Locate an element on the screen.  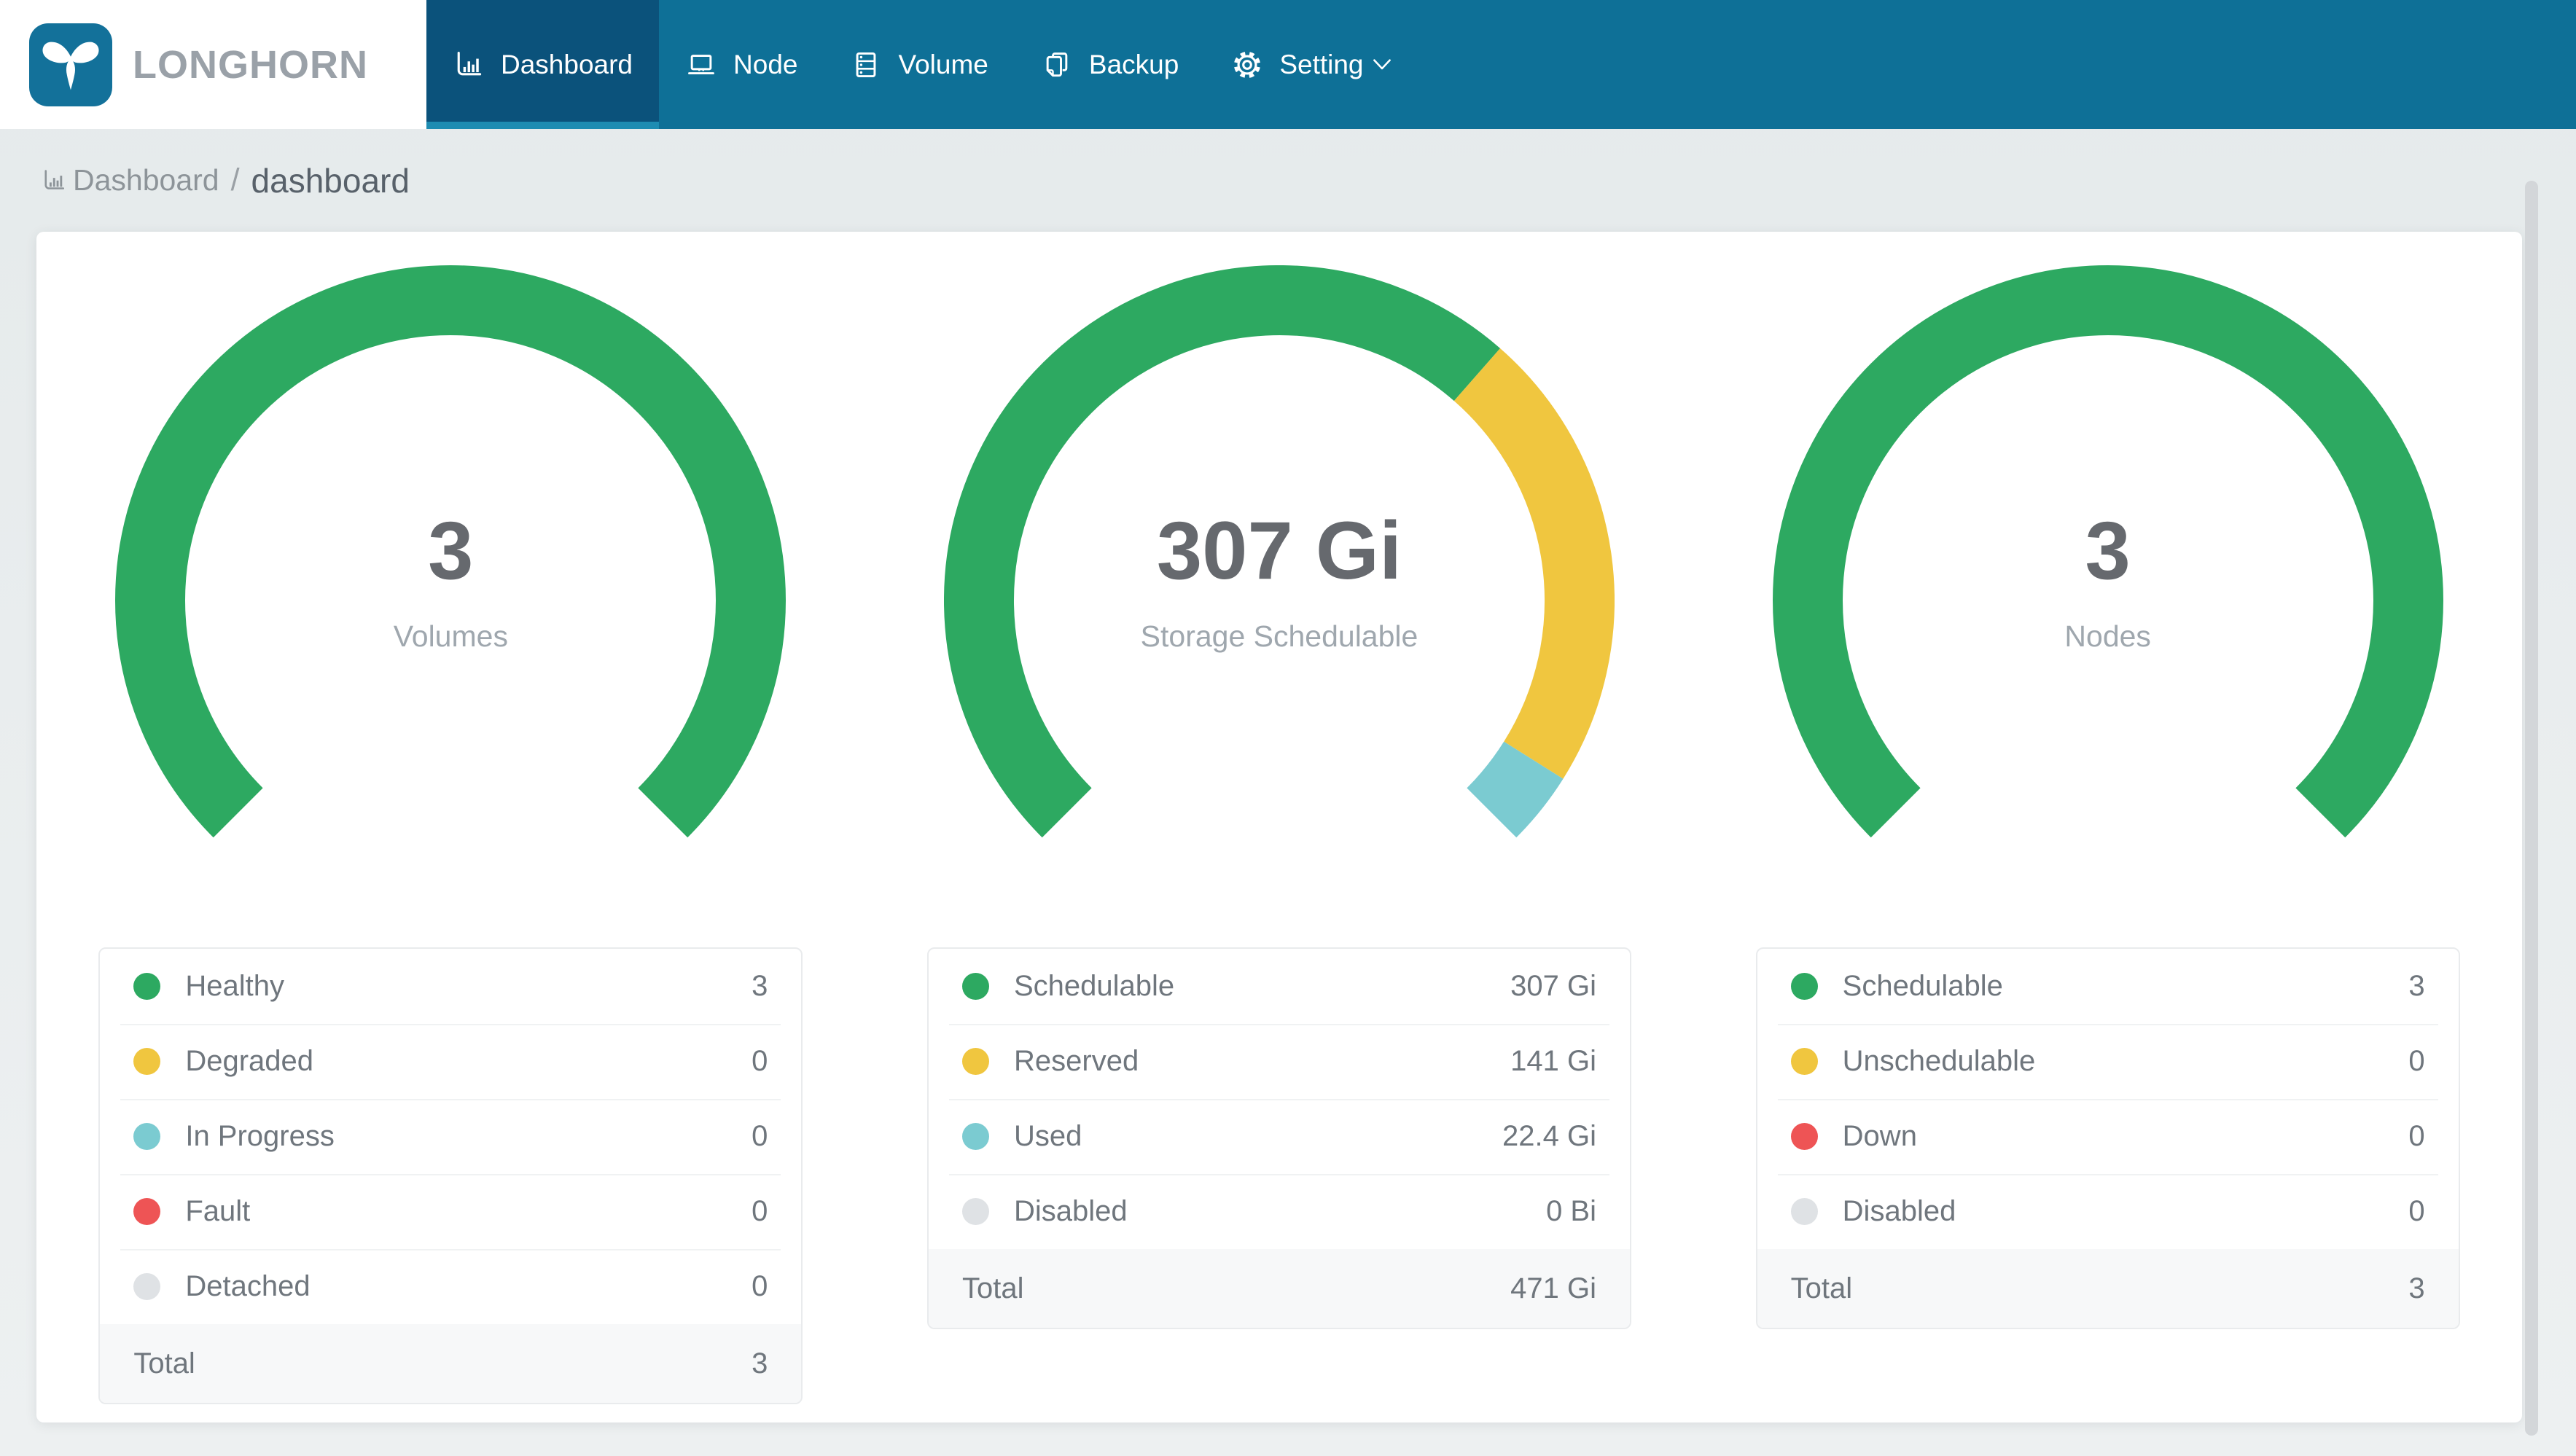
storage-donut-gauge: 307 Gi Storage Schedulable is located at coordinates (1279, 600).